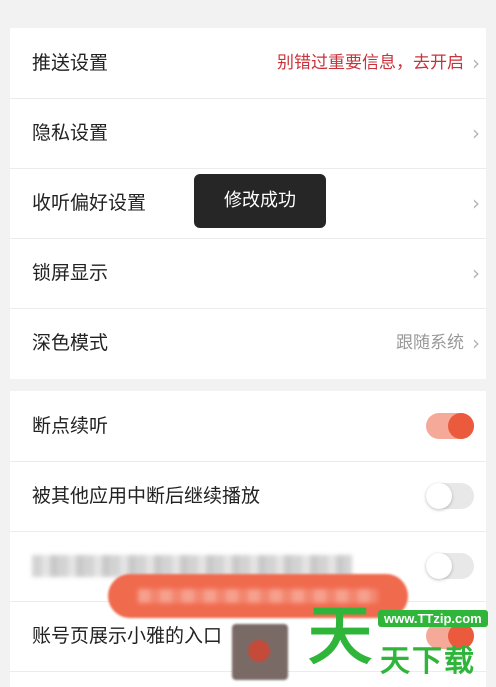 Image resolution: width=496 pixels, height=687 pixels. What do you see at coordinates (248, 63) in the screenshot?
I see `row-push-settings: 推送设置 别错过重要信息，去开启 ›` at bounding box center [248, 63].